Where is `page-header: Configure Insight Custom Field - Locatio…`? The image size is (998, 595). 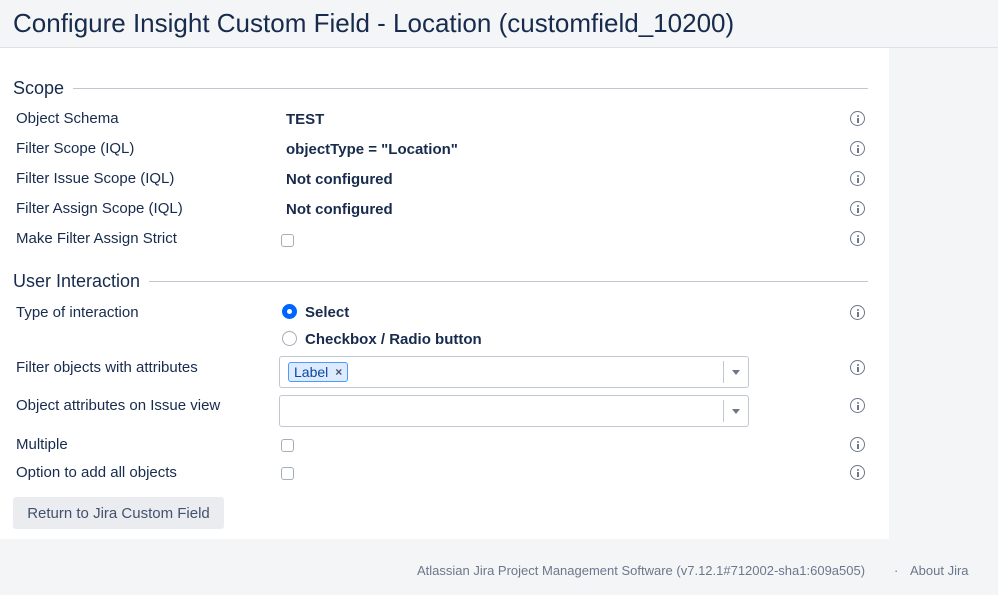
page-header: Configure Insight Custom Field - Locatio… is located at coordinates (499, 24).